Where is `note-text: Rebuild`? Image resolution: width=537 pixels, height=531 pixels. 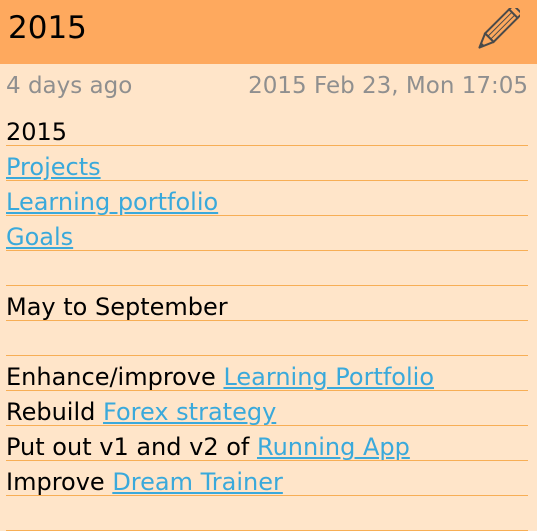 note-text: Rebuild is located at coordinates (55, 412).